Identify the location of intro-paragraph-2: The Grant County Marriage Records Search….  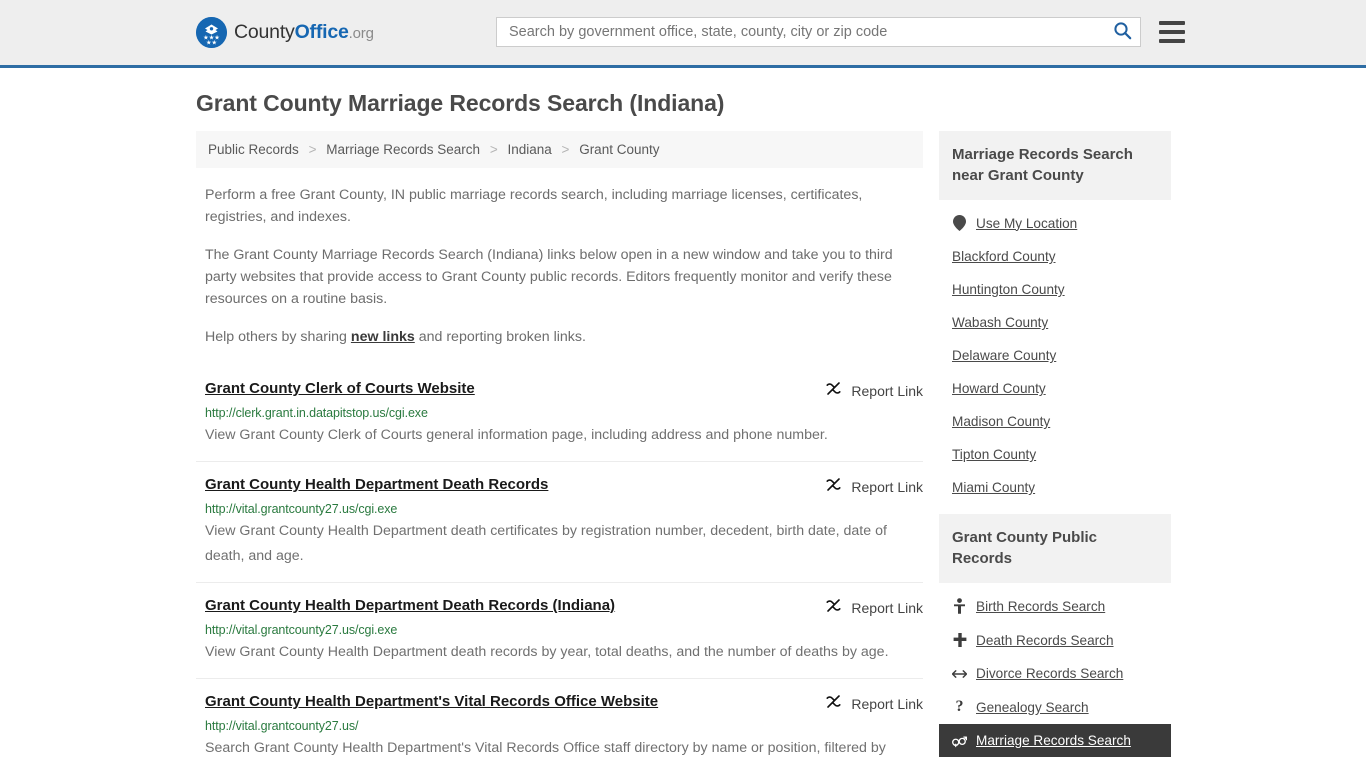
(549, 277).